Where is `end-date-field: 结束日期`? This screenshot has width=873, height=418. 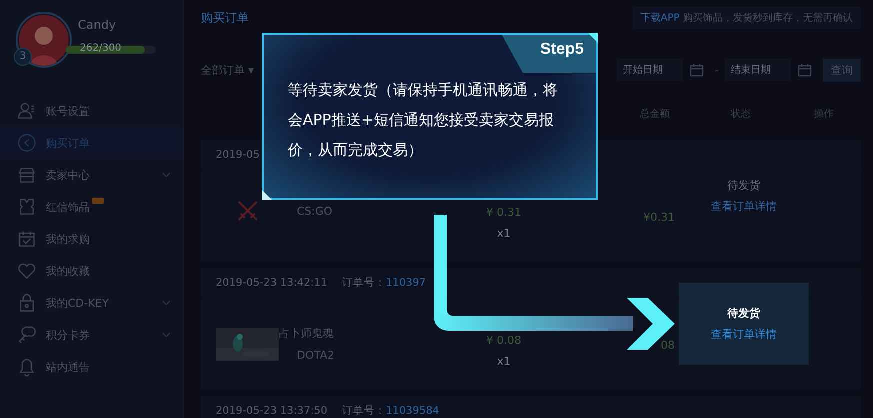 end-date-field: 结束日期 is located at coordinates (758, 70).